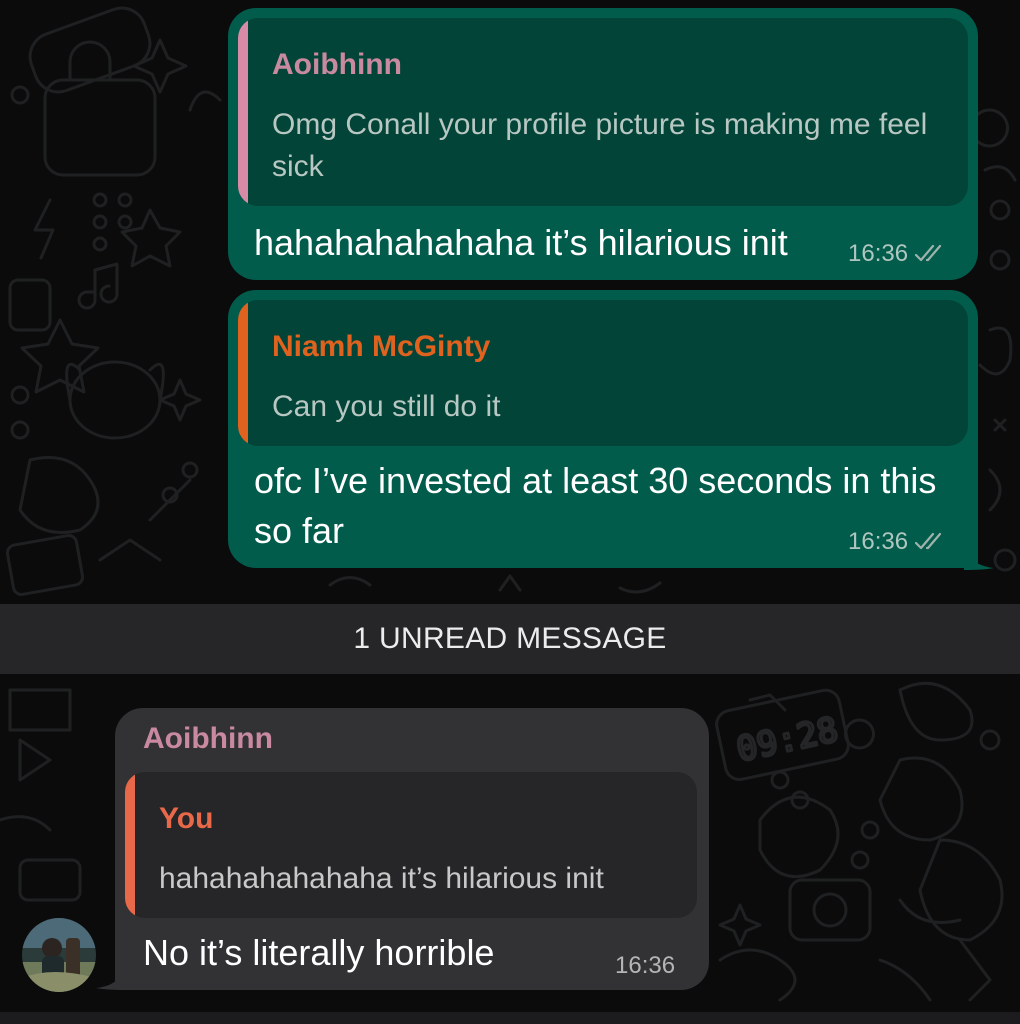 The height and width of the screenshot is (1024, 1020). Describe the element at coordinates (510, 639) in the screenshot. I see `unread-messages-divider: 1 UNREAD MESSAGE` at that location.